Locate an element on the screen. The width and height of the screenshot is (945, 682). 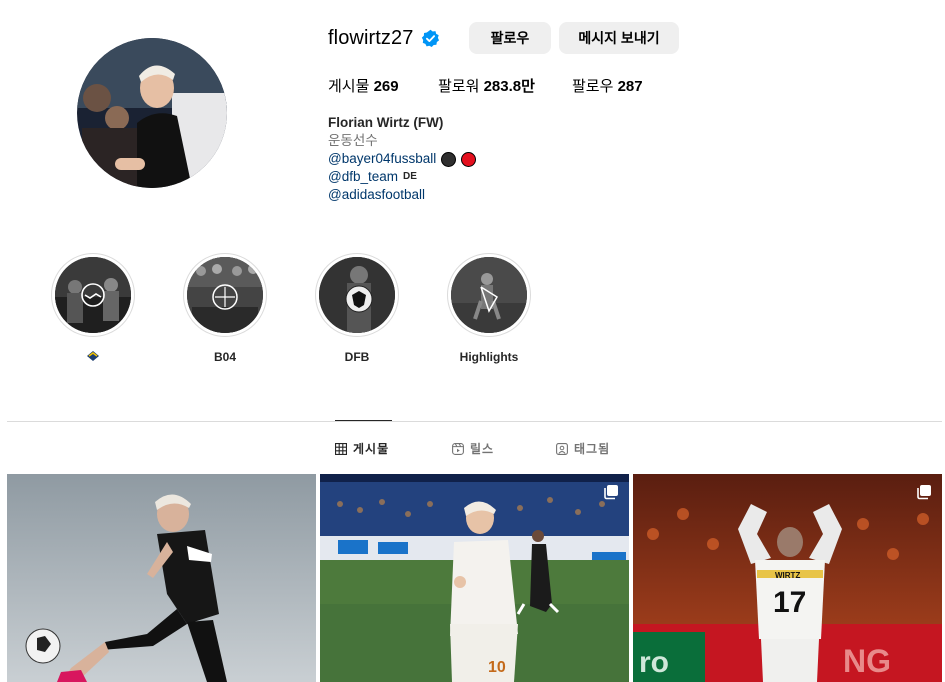
follow-button: 팔로우 is located at coordinates (510, 38).